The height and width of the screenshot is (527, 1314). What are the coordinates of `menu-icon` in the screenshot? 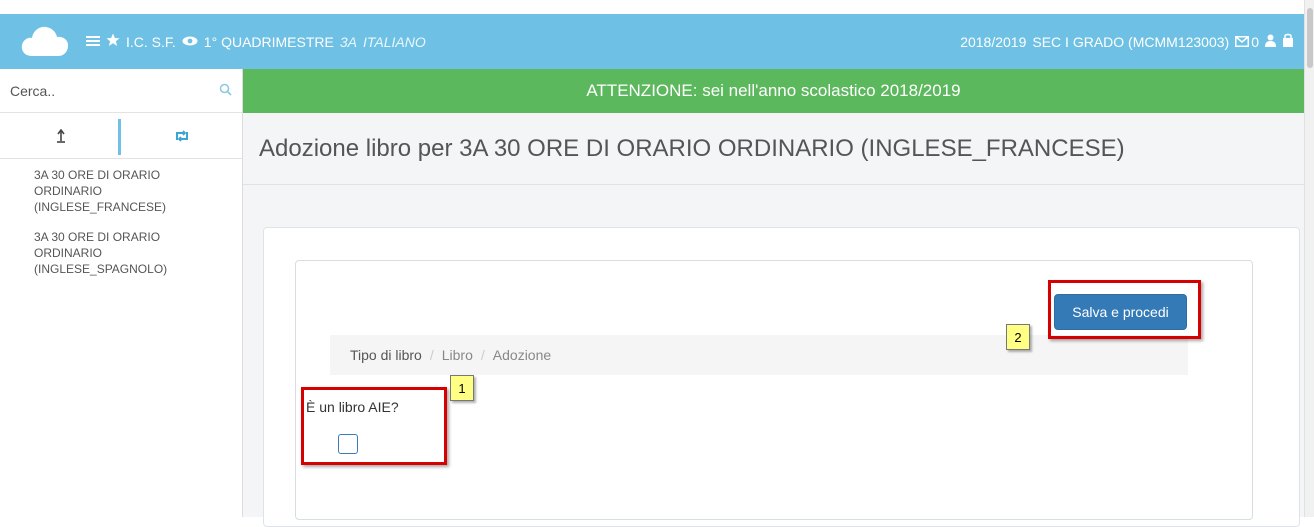 It's located at (93, 42).